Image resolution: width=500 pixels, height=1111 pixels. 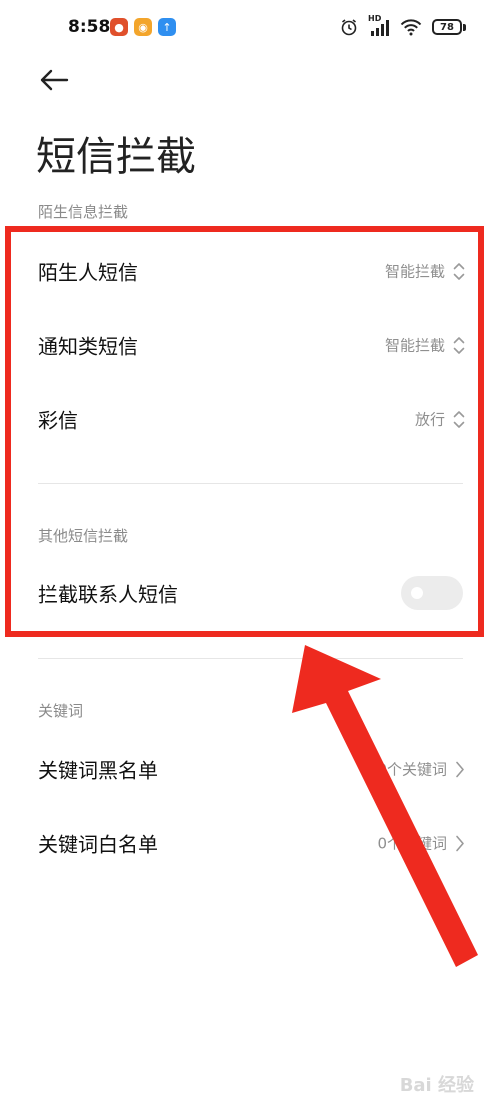 What do you see at coordinates (411, 27) in the screenshot?
I see `wifi-icon` at bounding box center [411, 27].